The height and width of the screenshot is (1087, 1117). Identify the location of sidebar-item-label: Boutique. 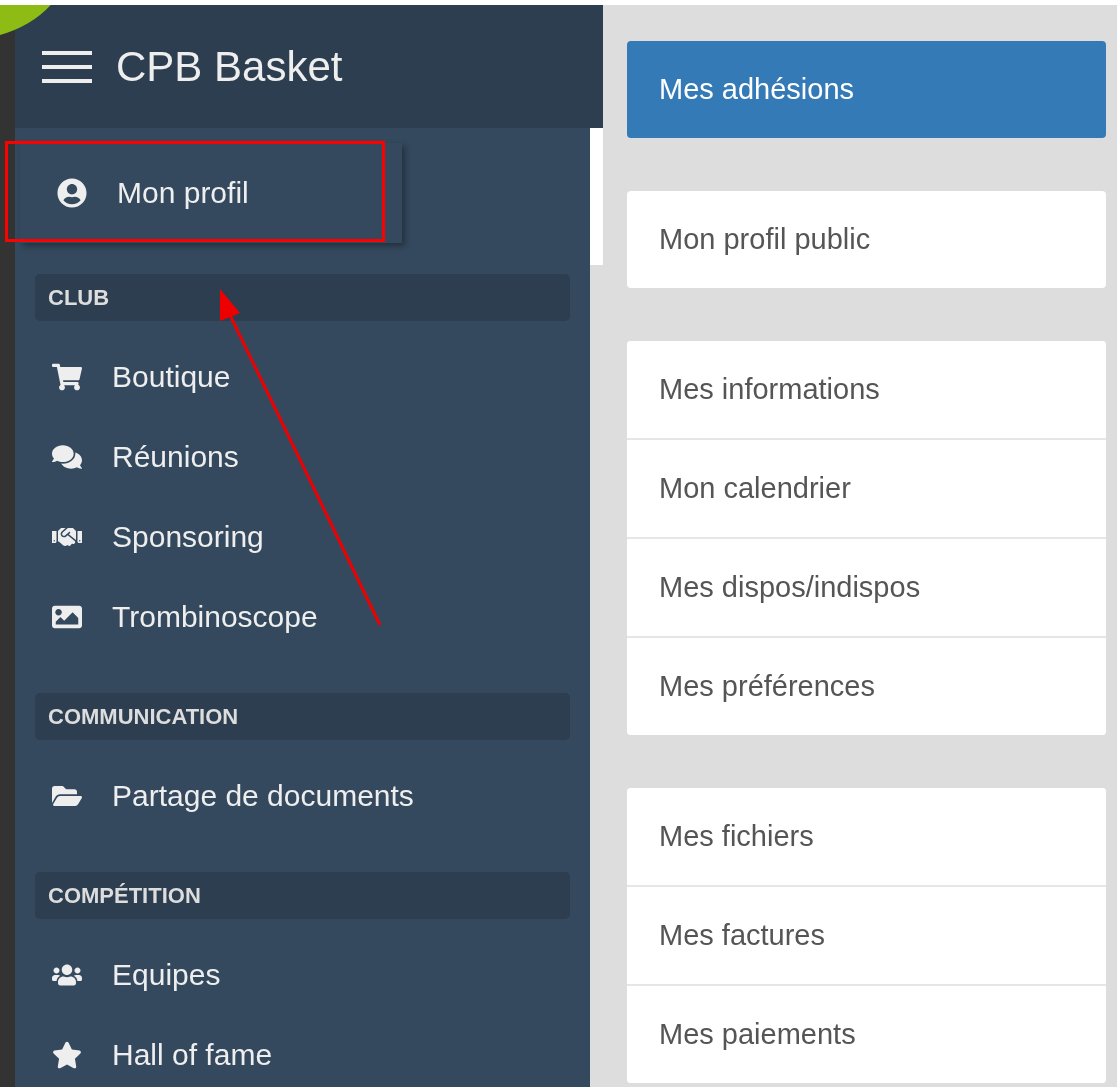
(171, 377).